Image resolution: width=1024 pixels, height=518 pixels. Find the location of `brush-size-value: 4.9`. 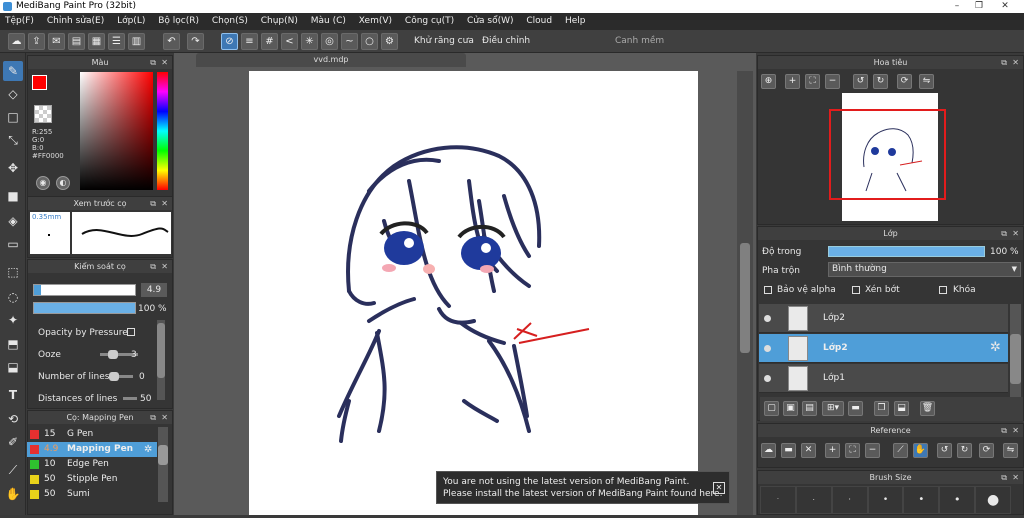

brush-size-value: 4.9 is located at coordinates (154, 290).